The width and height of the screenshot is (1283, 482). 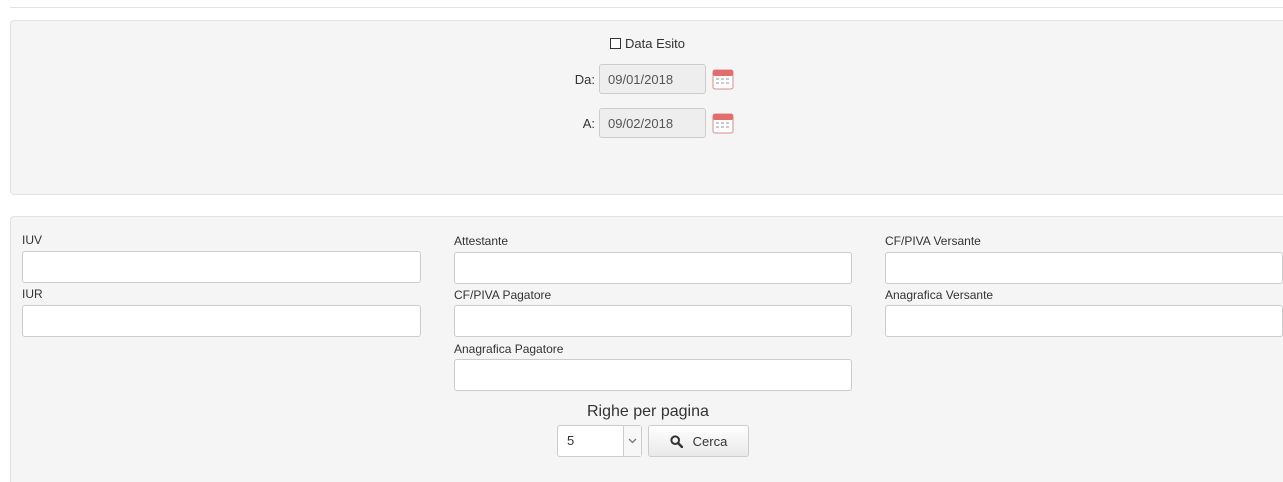 I want to click on top-divider, so click(x=646, y=7).